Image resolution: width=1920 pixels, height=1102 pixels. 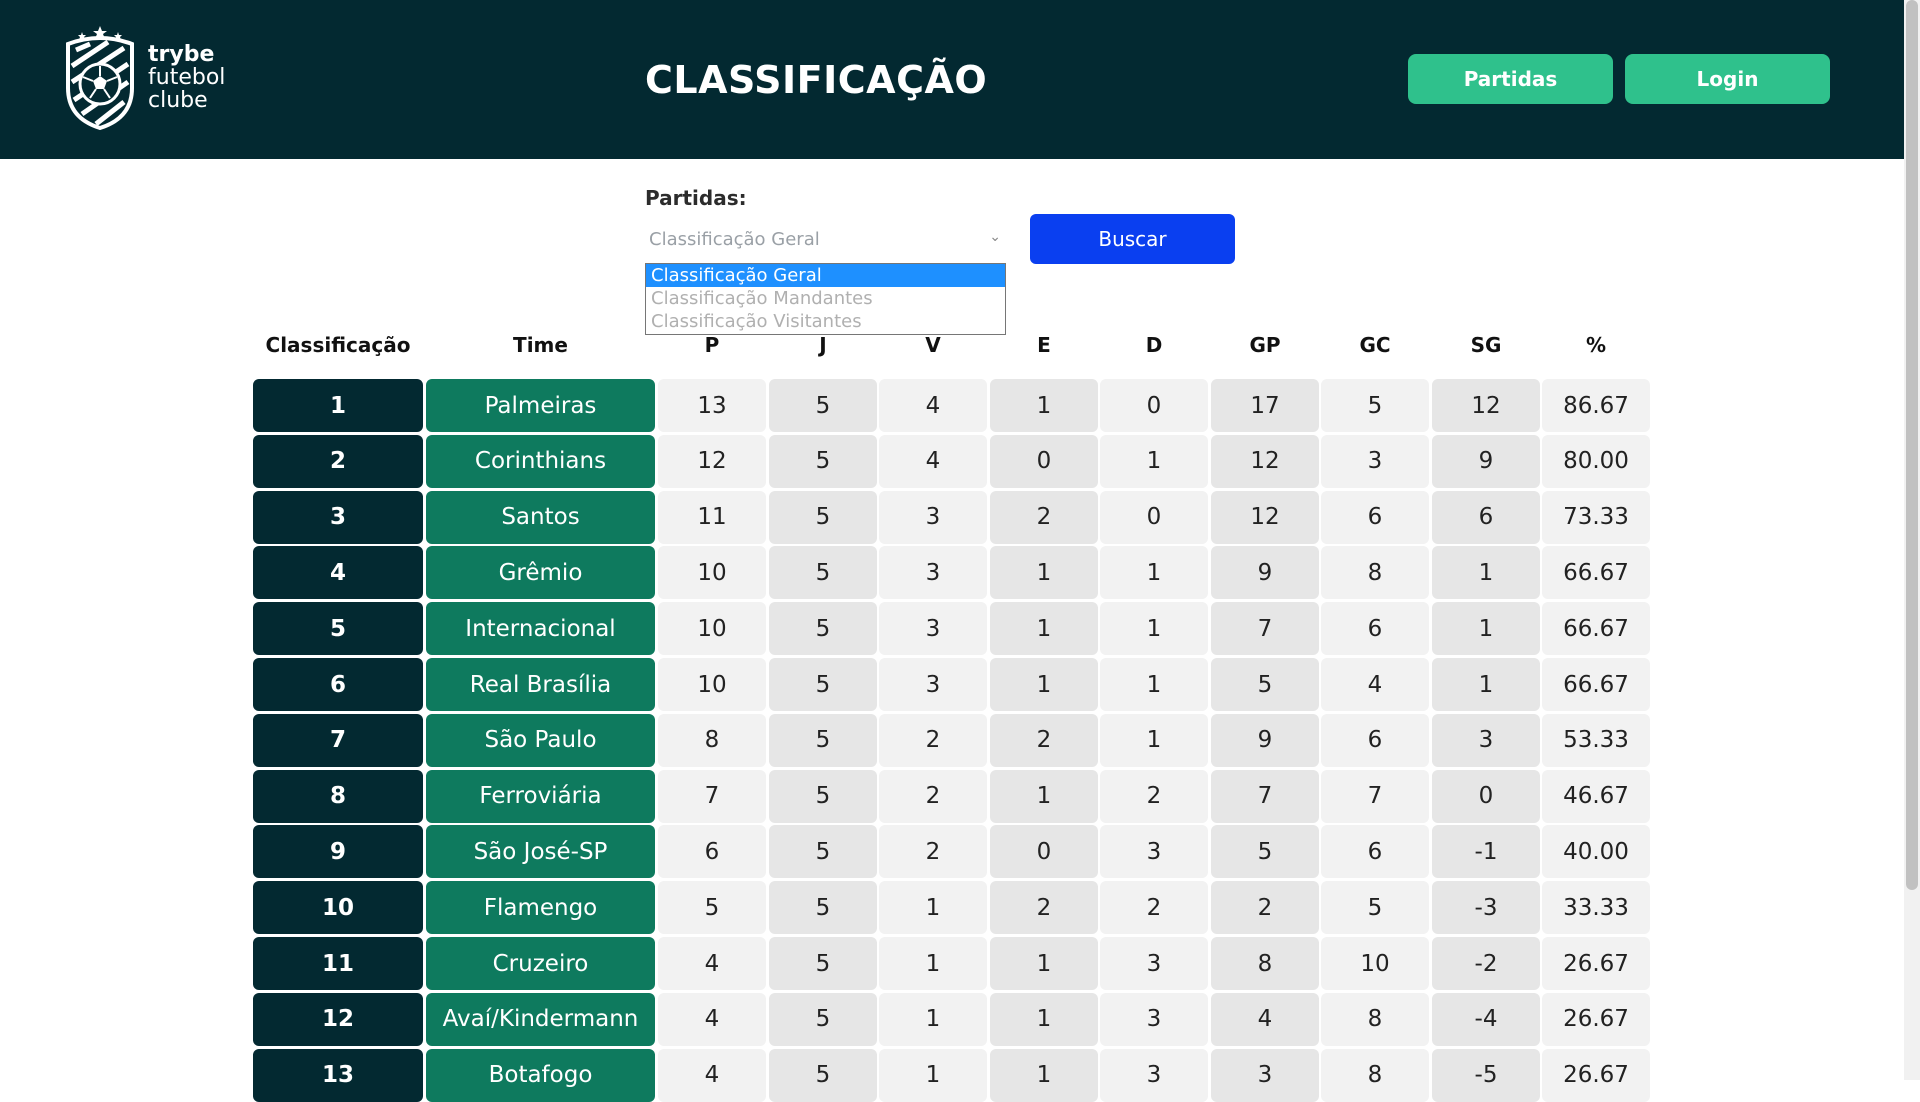 What do you see at coordinates (1486, 517) in the screenshot?
I see `cell-goal-diff: 6` at bounding box center [1486, 517].